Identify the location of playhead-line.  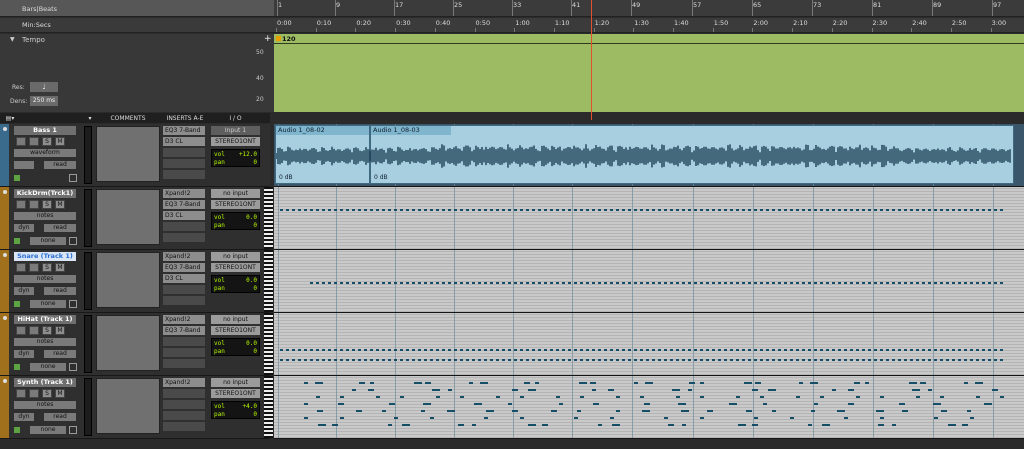
(591, 60).